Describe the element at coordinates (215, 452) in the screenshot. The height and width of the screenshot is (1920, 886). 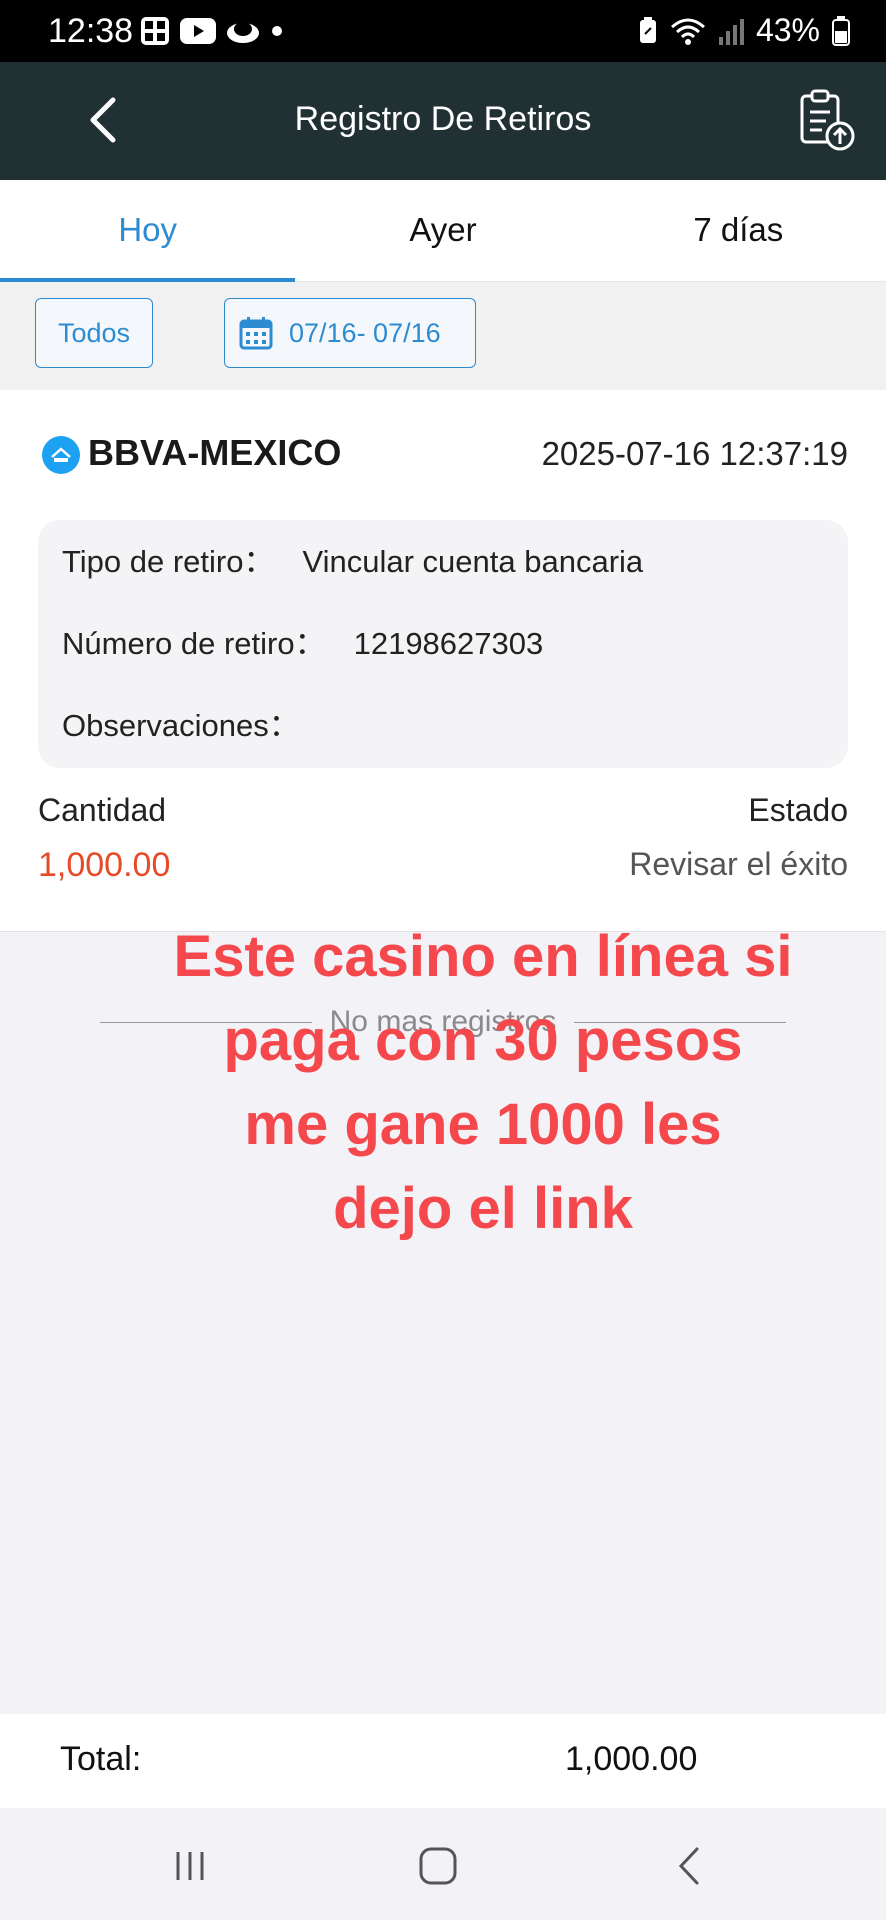
I see `bank-name: BBVA-MEXICO` at that location.